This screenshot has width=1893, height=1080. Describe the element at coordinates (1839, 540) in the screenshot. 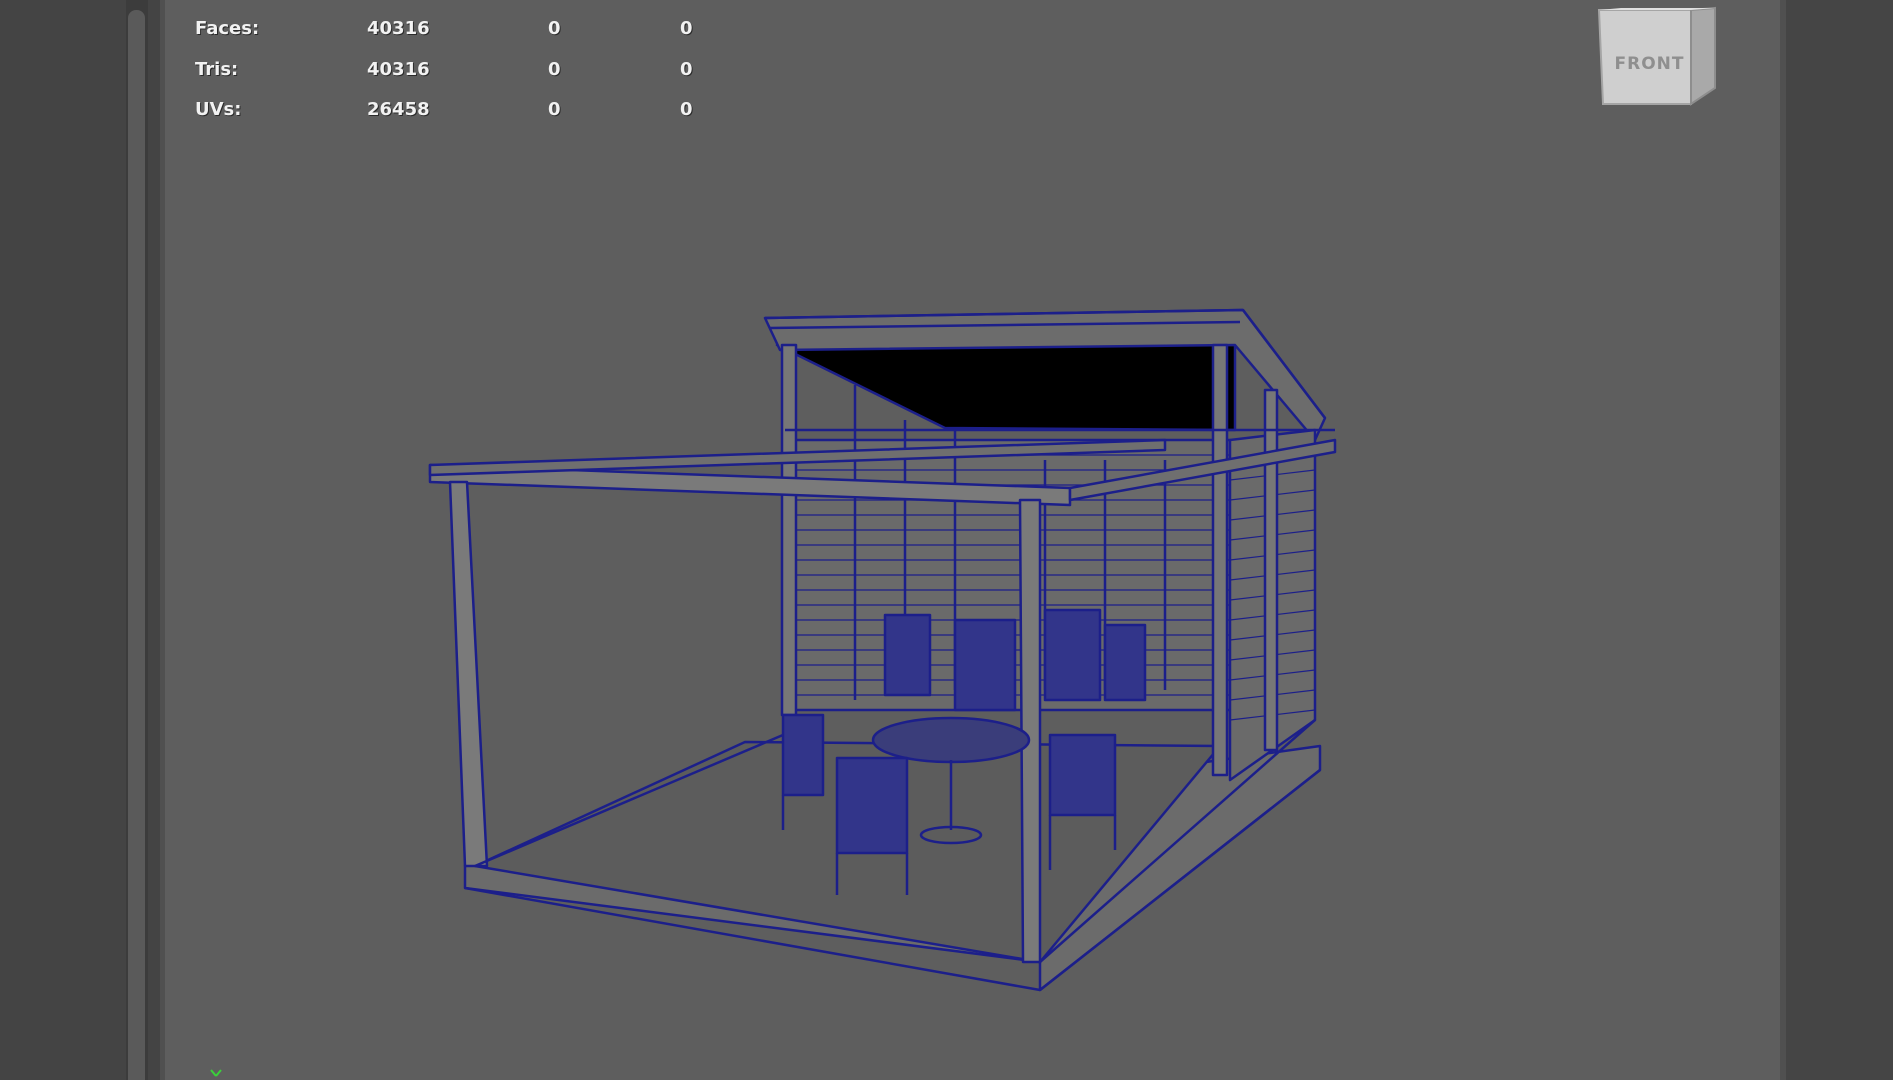

I see `right-panel` at that location.